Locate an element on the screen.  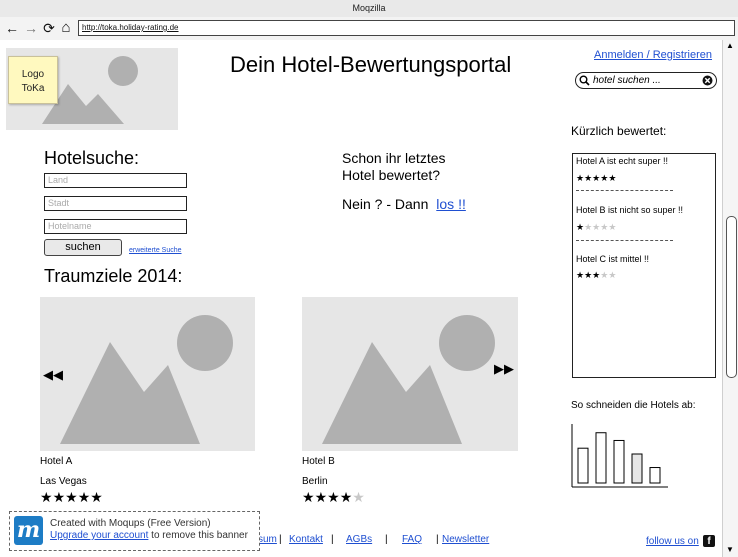
hotel-a-image is located at coordinates (147, 374).